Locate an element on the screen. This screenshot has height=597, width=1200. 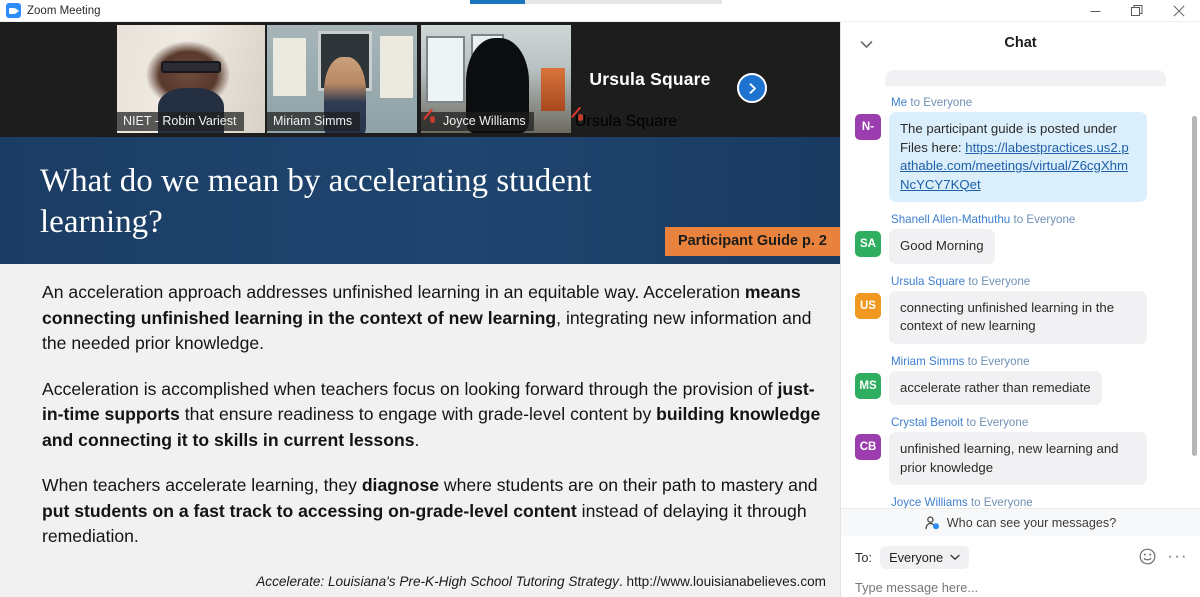
chat-message-bubble: accelerate rather than remediate is located at coordinates (995, 387).